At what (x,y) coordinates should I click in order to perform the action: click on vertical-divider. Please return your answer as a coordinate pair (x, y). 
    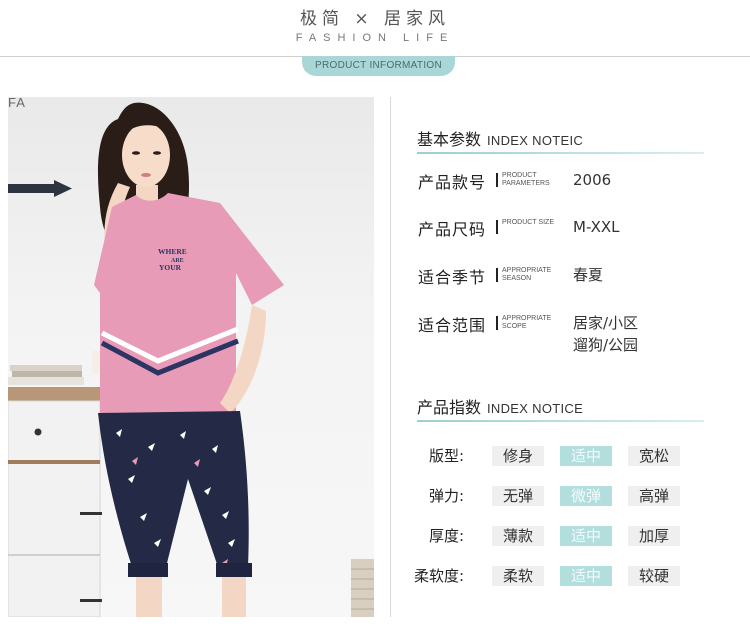
    Looking at the image, I should click on (390, 357).